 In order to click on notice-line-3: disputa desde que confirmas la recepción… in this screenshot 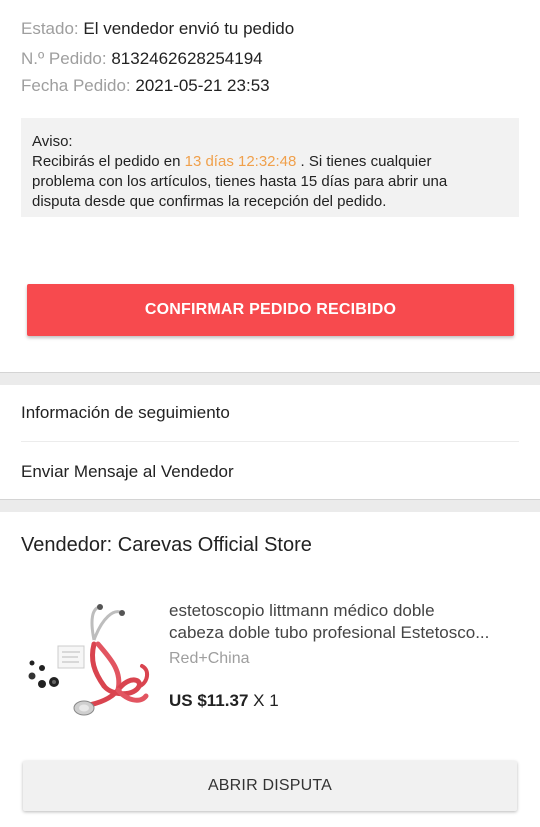, I will do `click(209, 201)`.